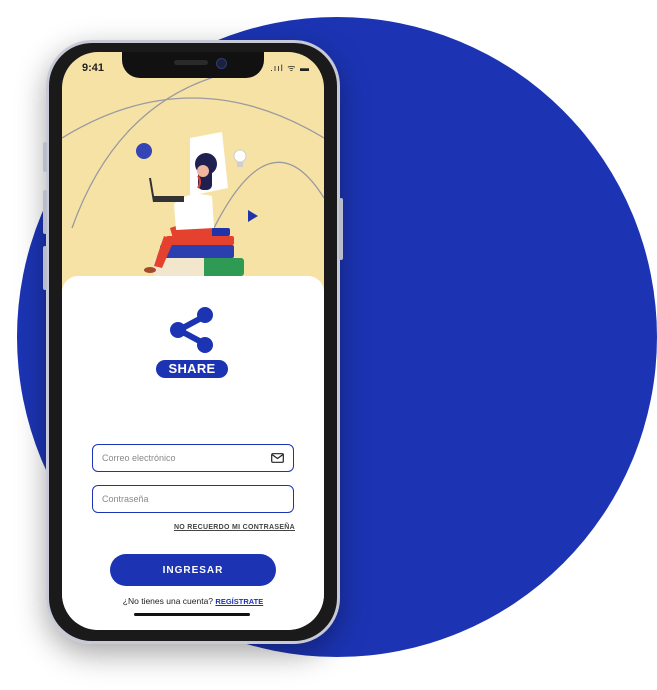 The width and height of the screenshot is (657, 690). I want to click on forgot-password-link: No recuerdo mi contraseña, so click(234, 527).